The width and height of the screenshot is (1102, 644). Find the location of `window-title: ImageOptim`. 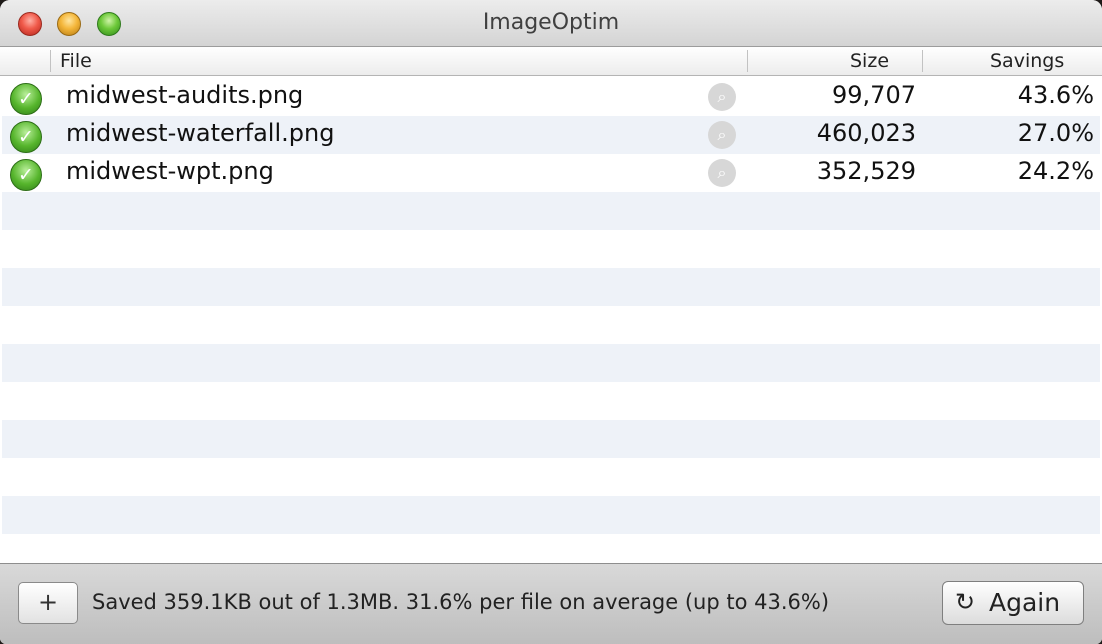

window-title: ImageOptim is located at coordinates (551, 22).